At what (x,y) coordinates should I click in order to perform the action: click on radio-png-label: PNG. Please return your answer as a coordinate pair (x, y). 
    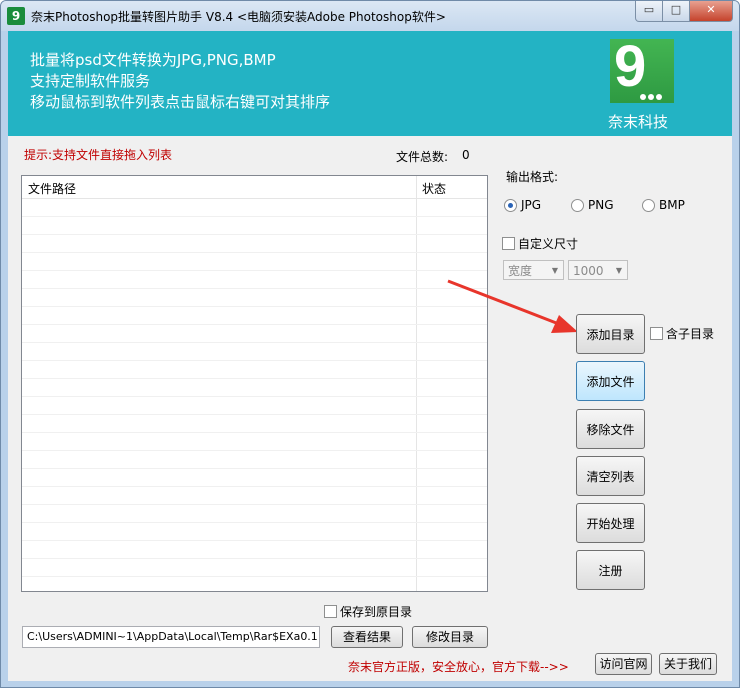
    Looking at the image, I should click on (601, 205).